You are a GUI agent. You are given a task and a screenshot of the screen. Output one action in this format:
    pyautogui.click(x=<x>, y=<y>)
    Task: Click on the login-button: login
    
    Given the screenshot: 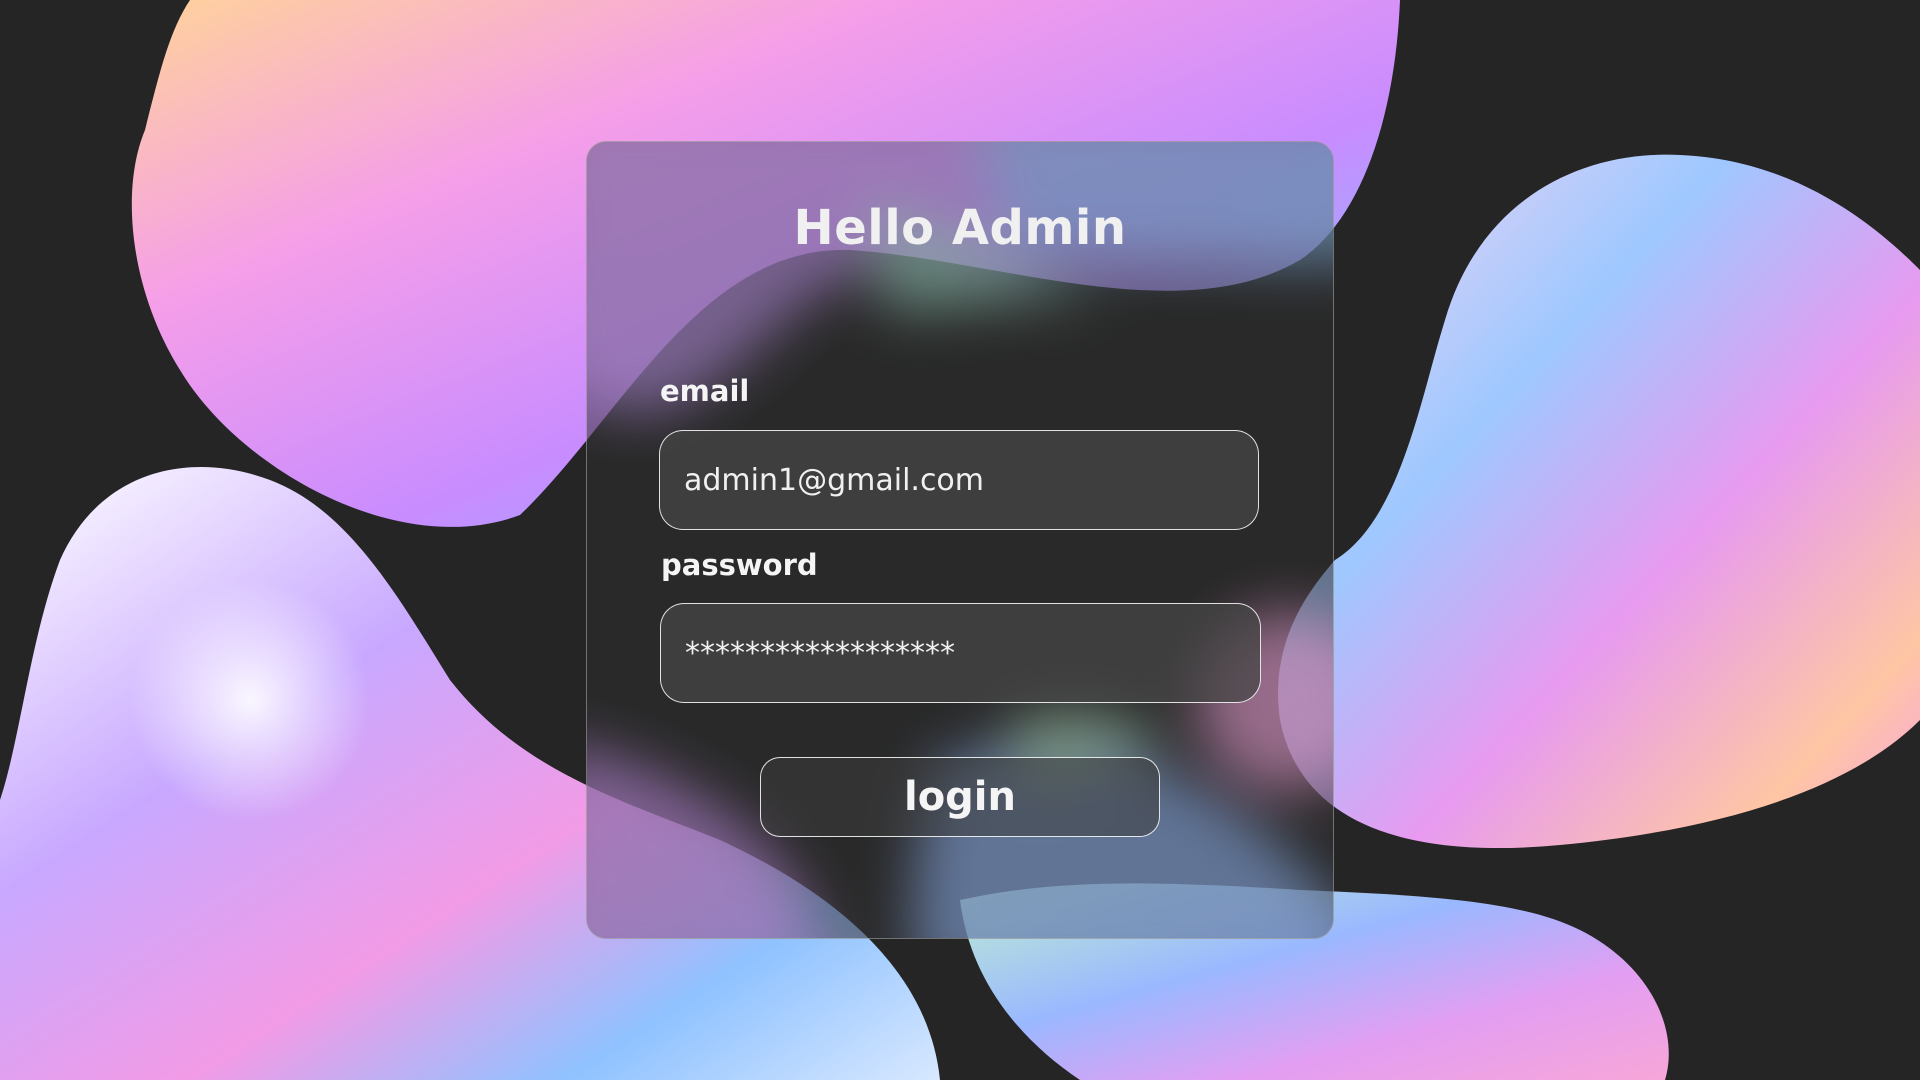 What is the action you would take?
    pyautogui.click(x=960, y=797)
    